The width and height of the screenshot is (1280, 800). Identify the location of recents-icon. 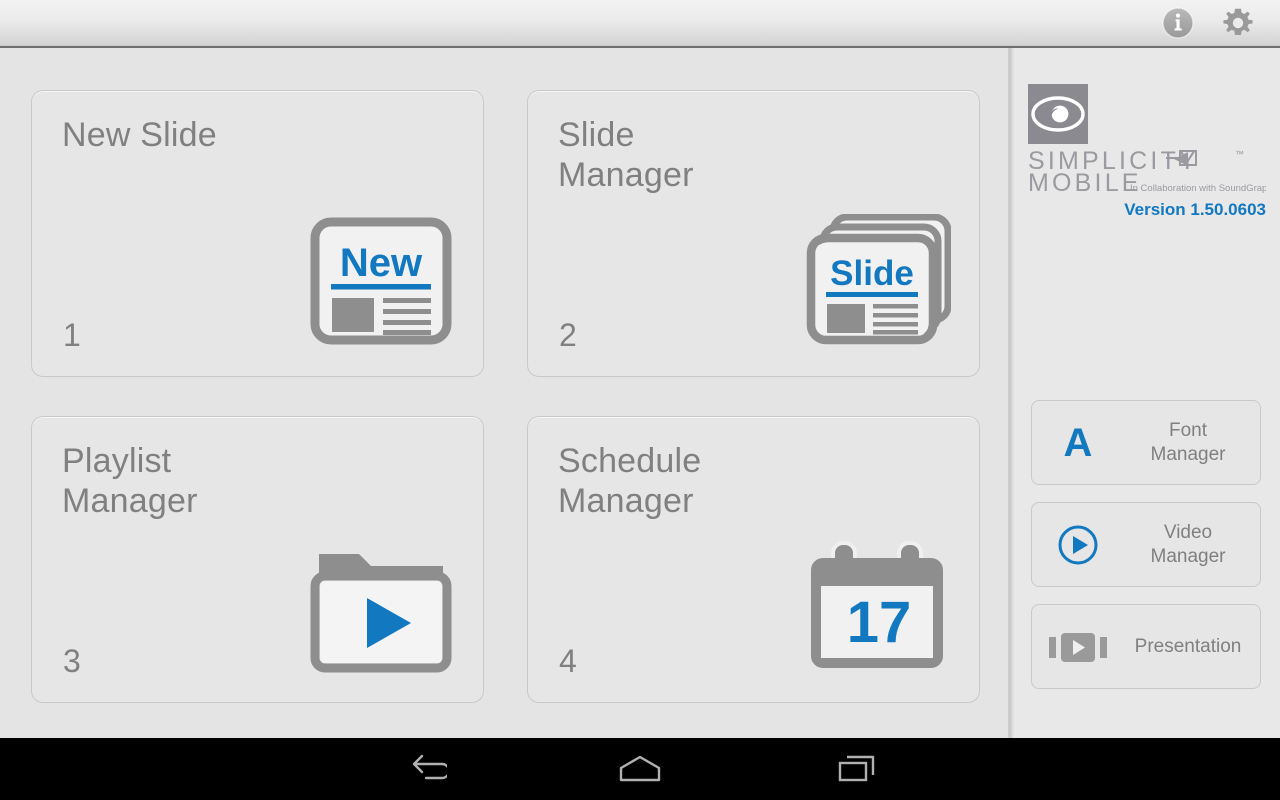
(856, 768).